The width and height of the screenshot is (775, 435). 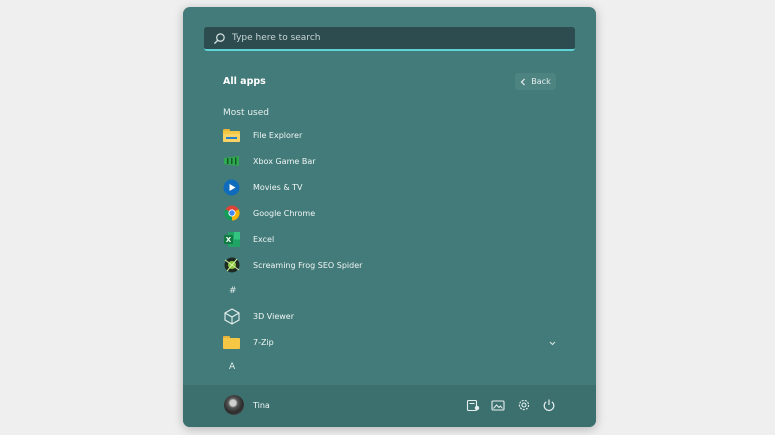 I want to click on screaming-frog-icon, so click(x=231, y=265).